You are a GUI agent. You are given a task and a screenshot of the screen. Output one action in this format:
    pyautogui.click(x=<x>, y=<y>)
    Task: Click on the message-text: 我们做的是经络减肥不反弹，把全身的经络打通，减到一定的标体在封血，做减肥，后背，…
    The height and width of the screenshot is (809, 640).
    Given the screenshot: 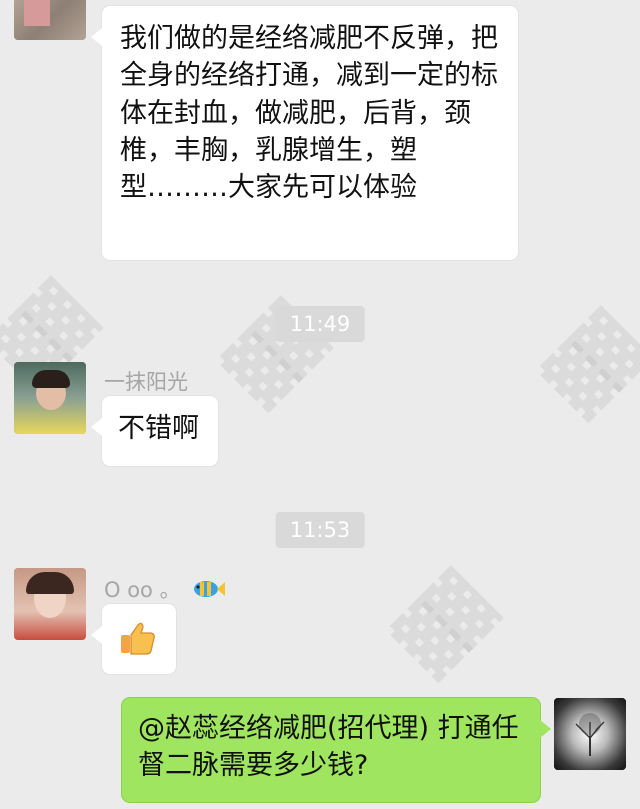 What is the action you would take?
    pyautogui.click(x=309, y=113)
    